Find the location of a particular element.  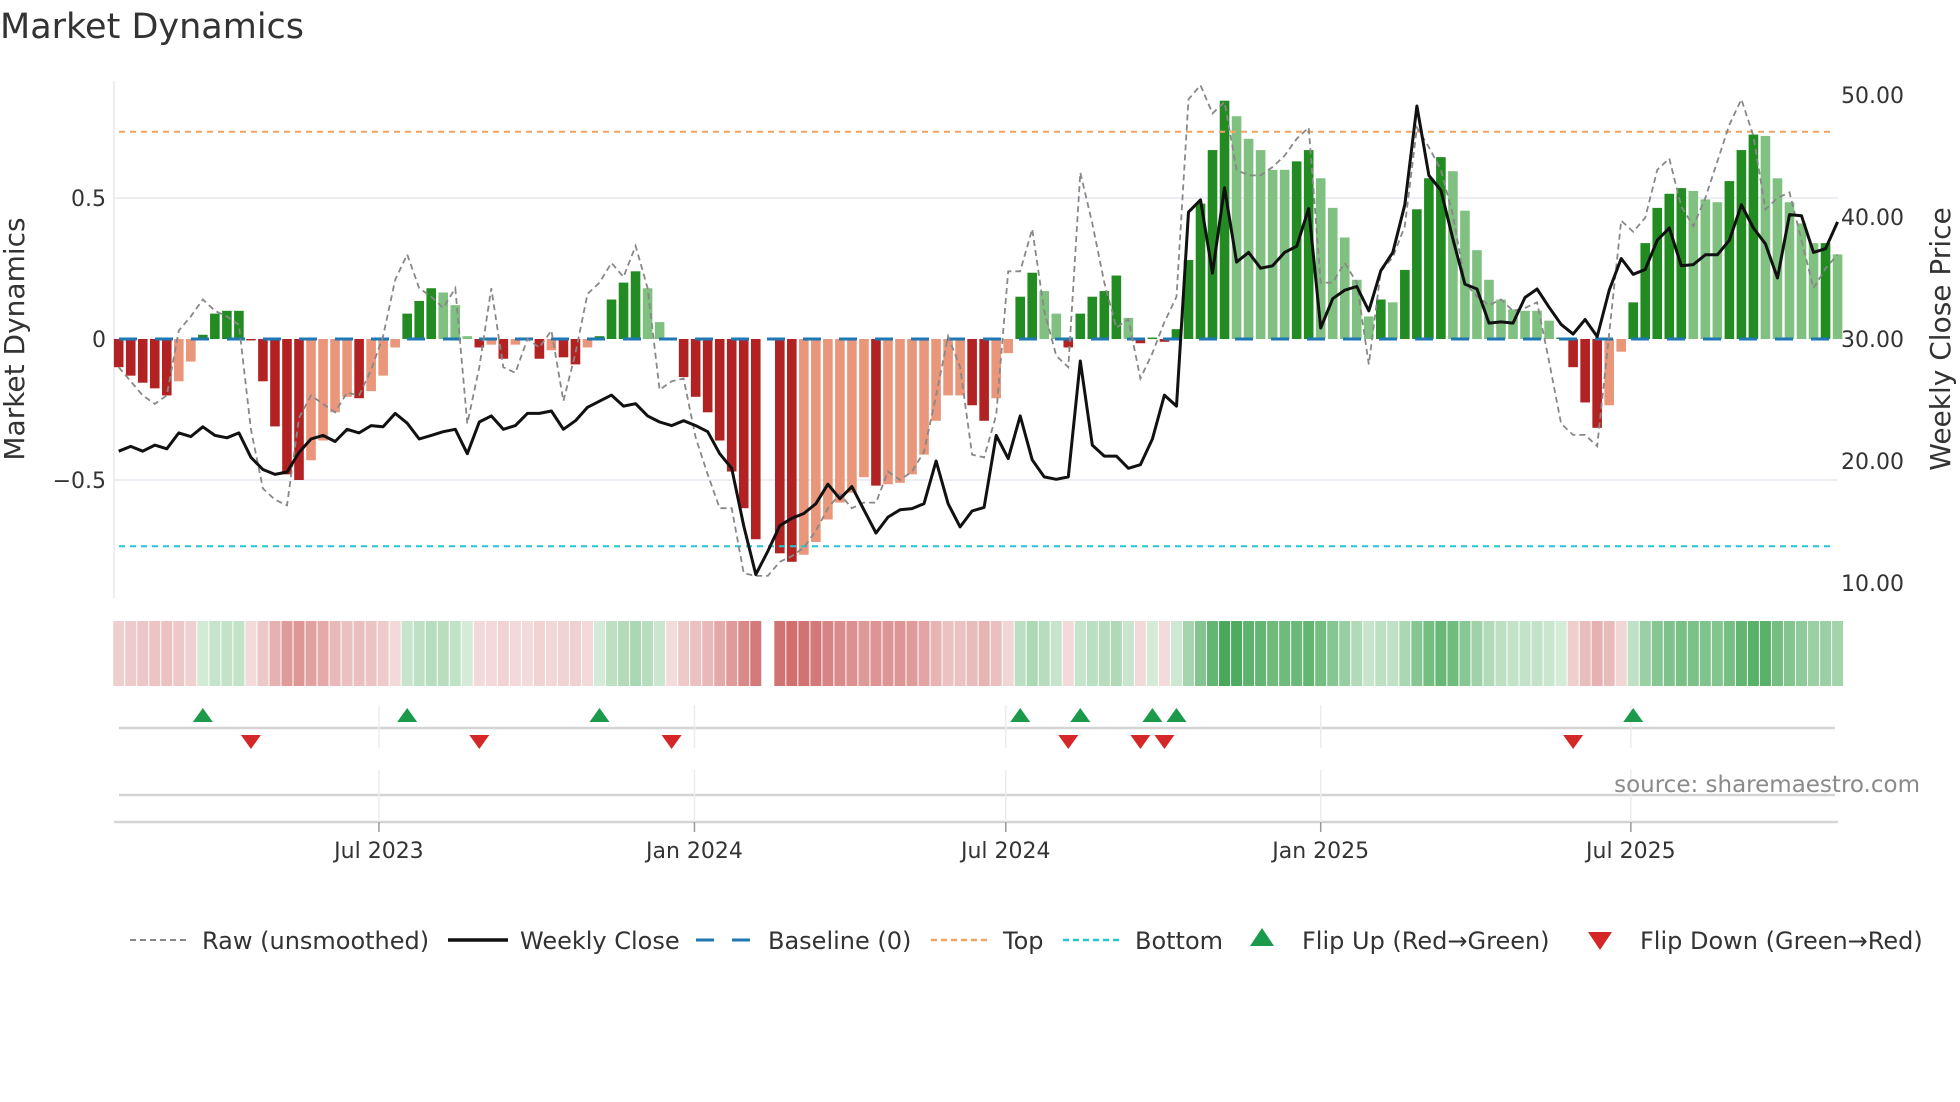

y2-axis-label: Weekly Close Price is located at coordinates (1940, 338).